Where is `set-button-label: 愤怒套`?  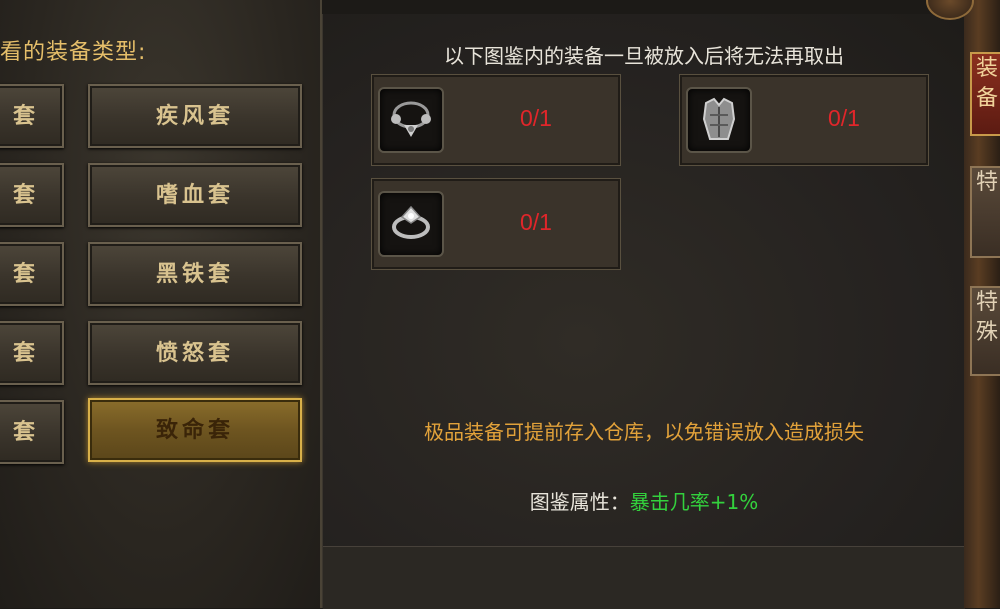
set-button-label: 愤怒套 is located at coordinates (194, 353).